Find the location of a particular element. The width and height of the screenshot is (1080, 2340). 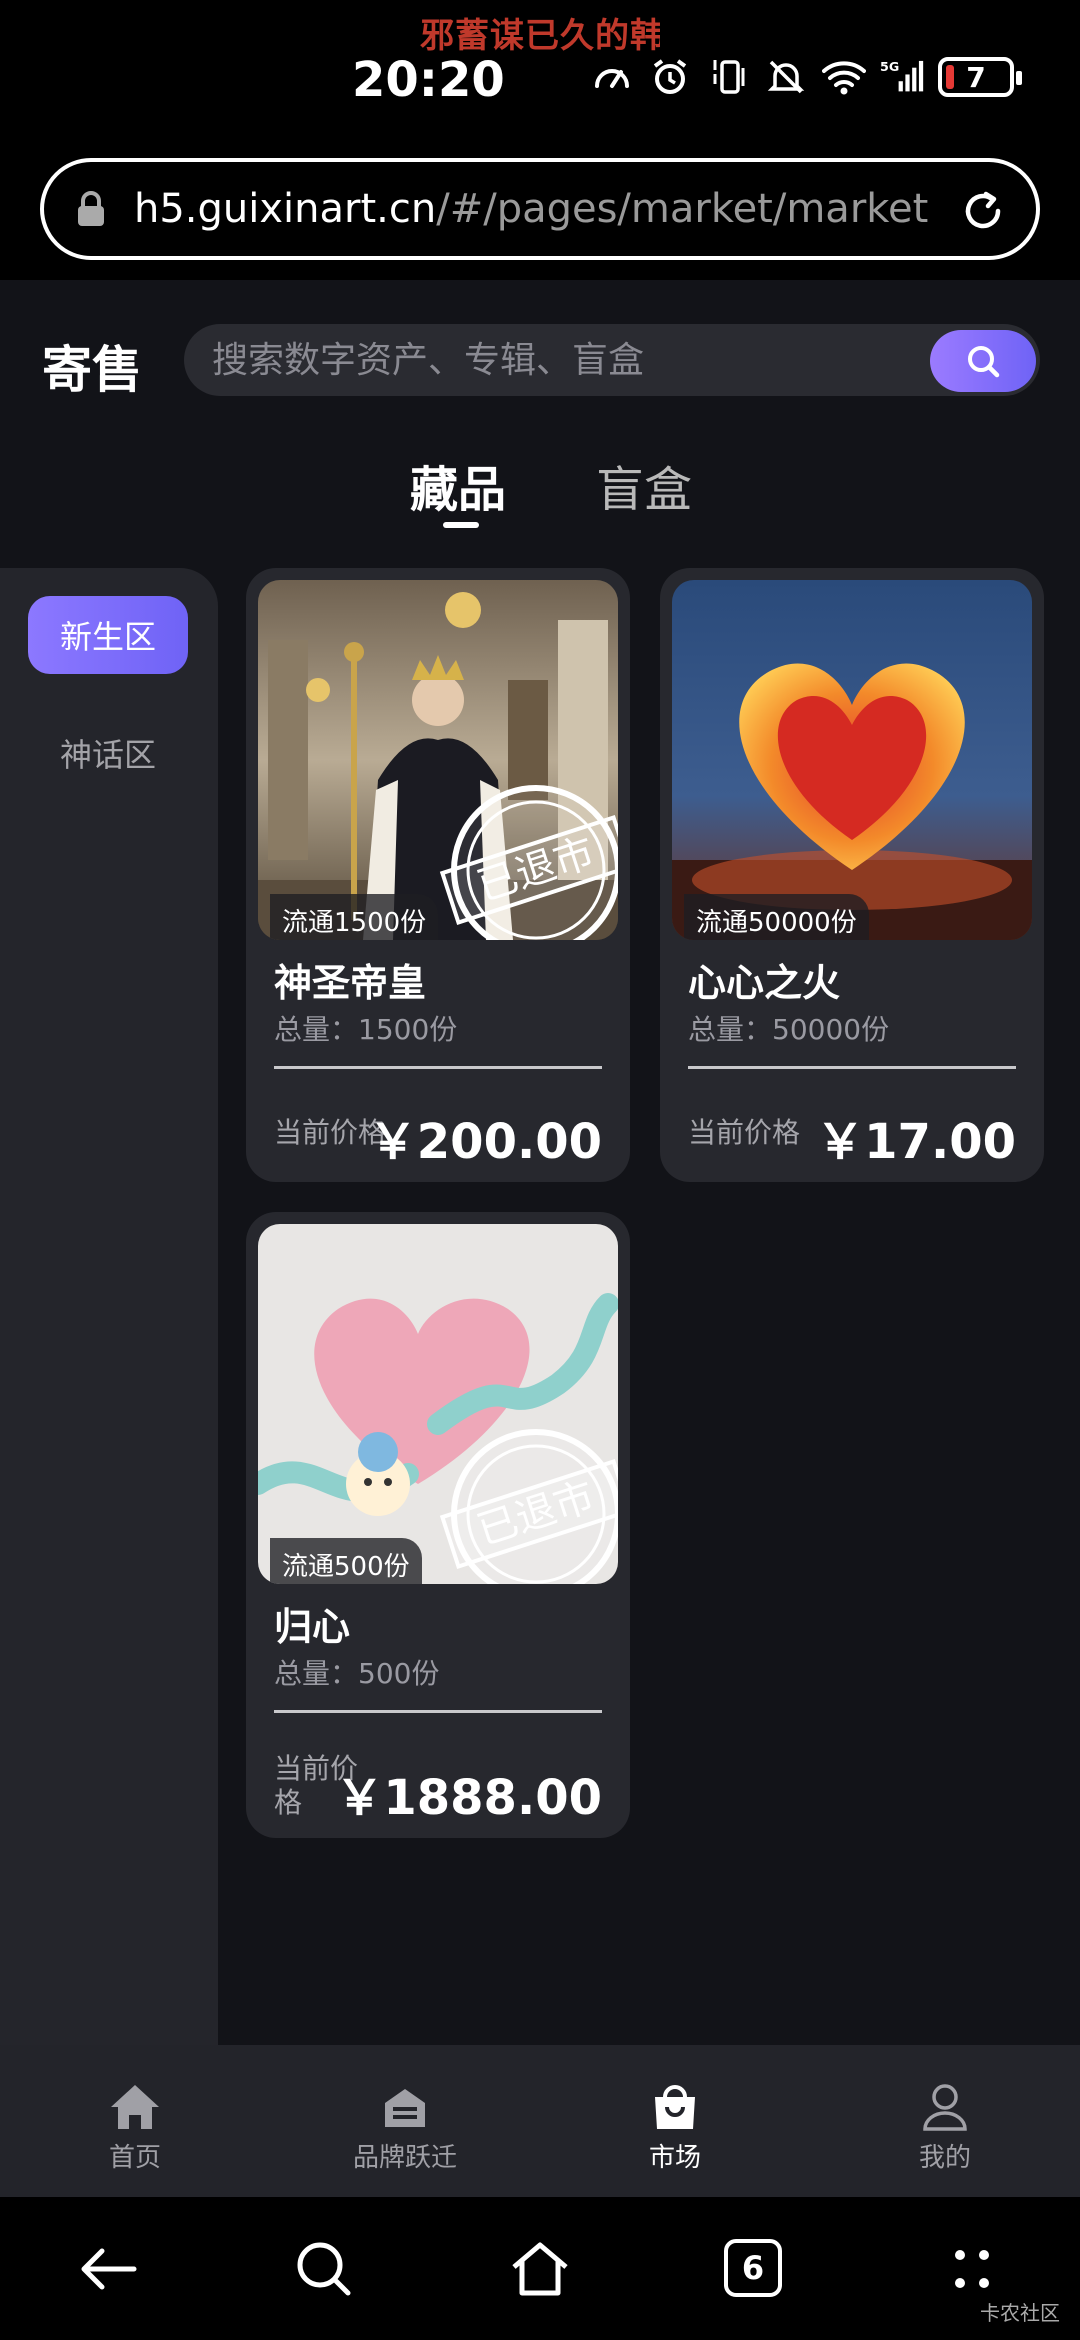

status-time: 20:20 is located at coordinates (428, 80).